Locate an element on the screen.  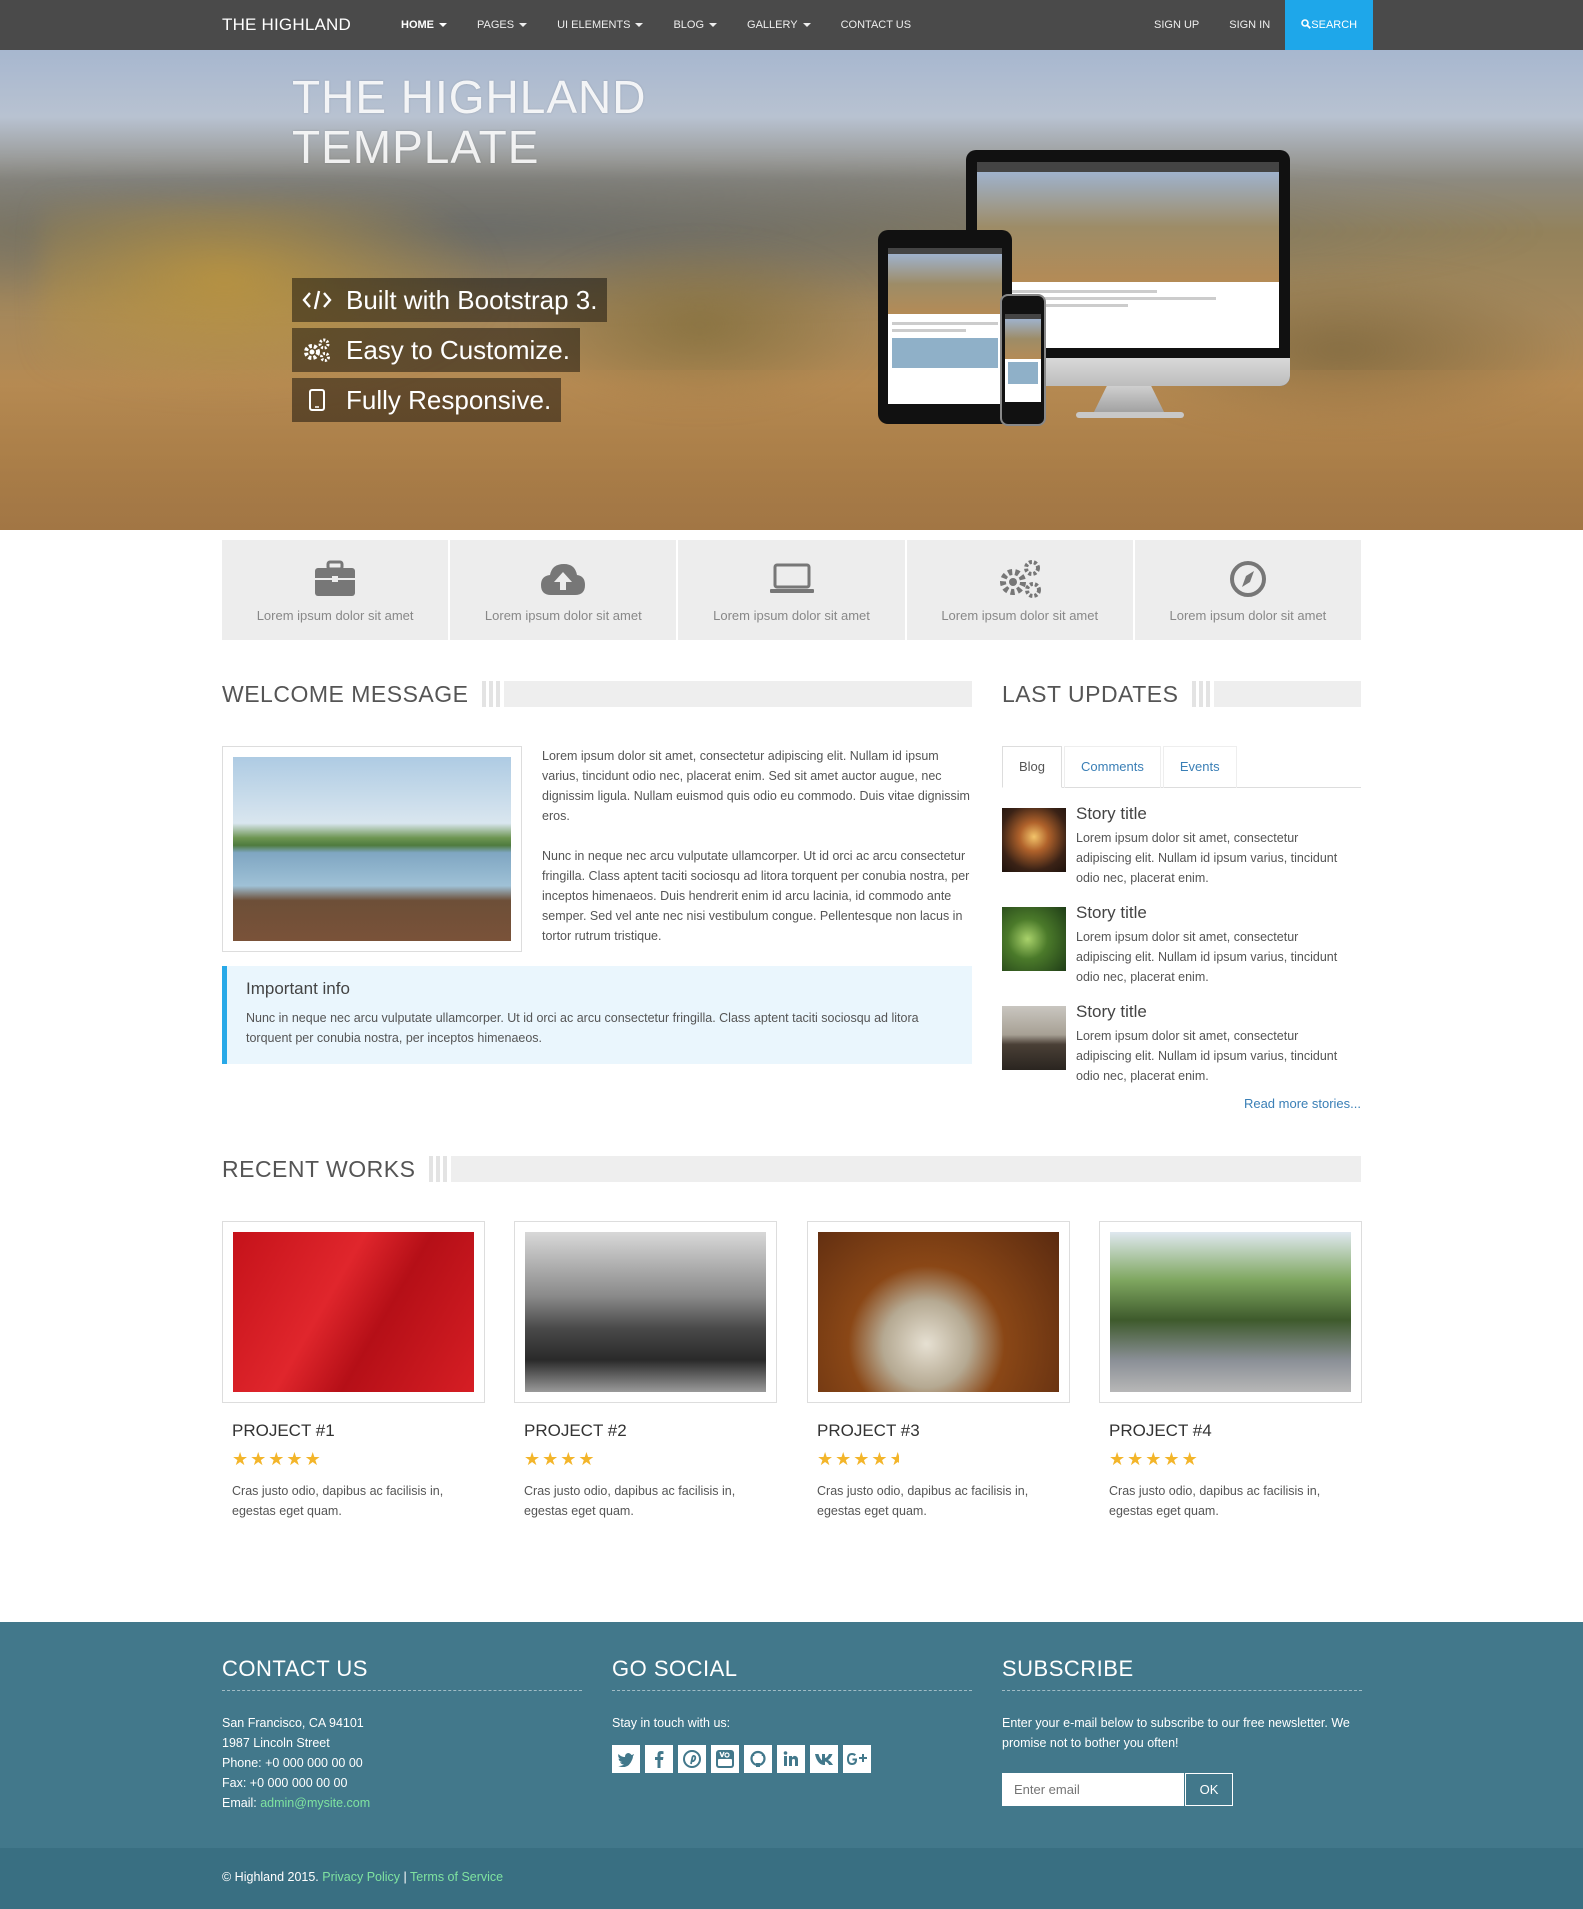
terms-of-service-link: Terms of Service is located at coordinates (456, 1877).